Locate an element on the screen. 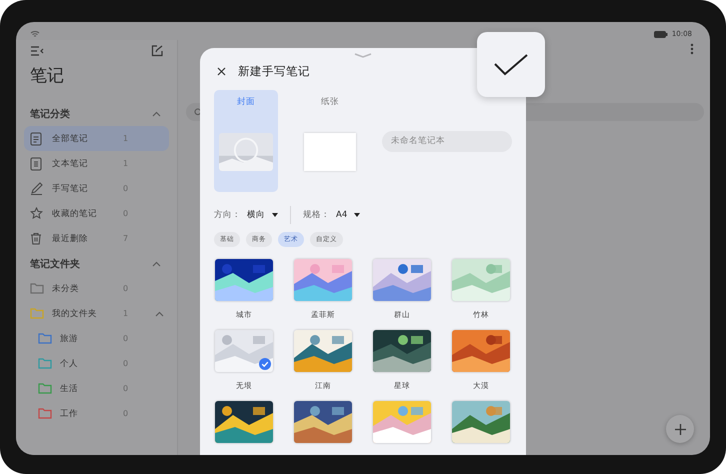  plus-icon is located at coordinates (680, 429).